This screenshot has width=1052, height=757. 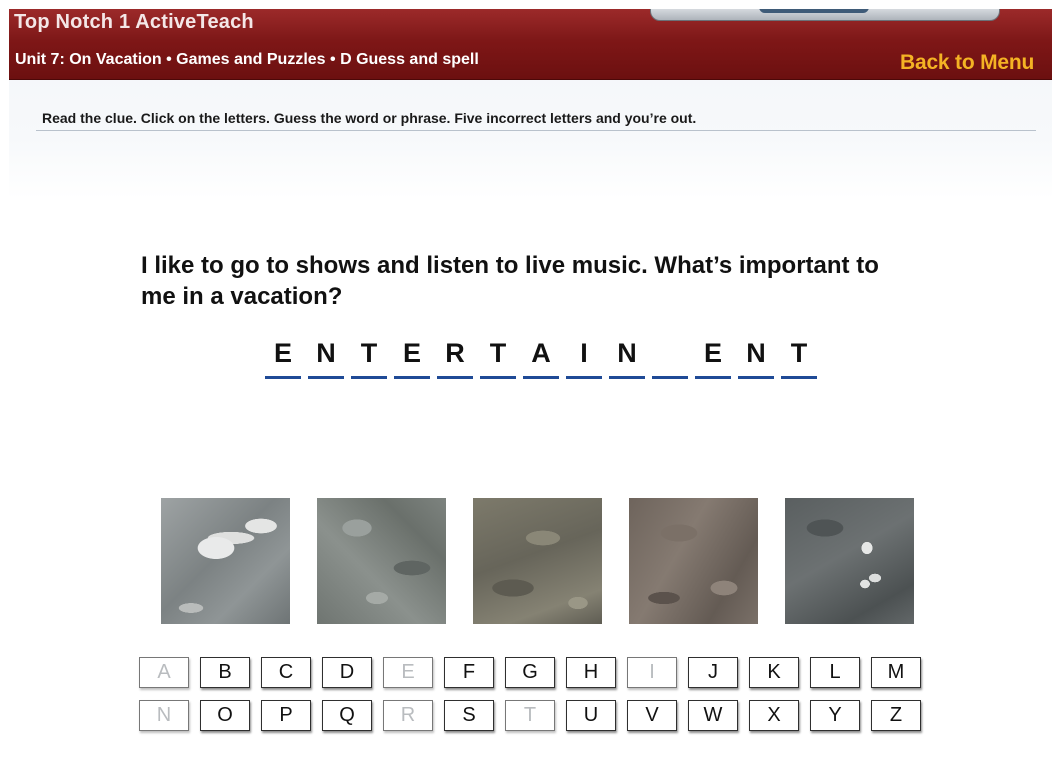 I want to click on app-title: Top Notch 1 ActiveTeach, so click(x=134, y=22).